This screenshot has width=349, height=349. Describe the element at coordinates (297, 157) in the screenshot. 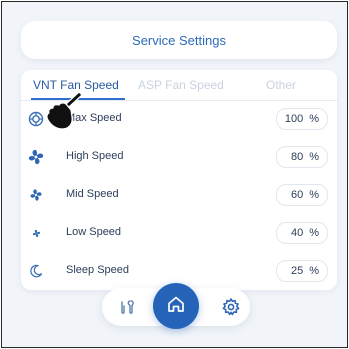

I see `speed-value: 80` at that location.